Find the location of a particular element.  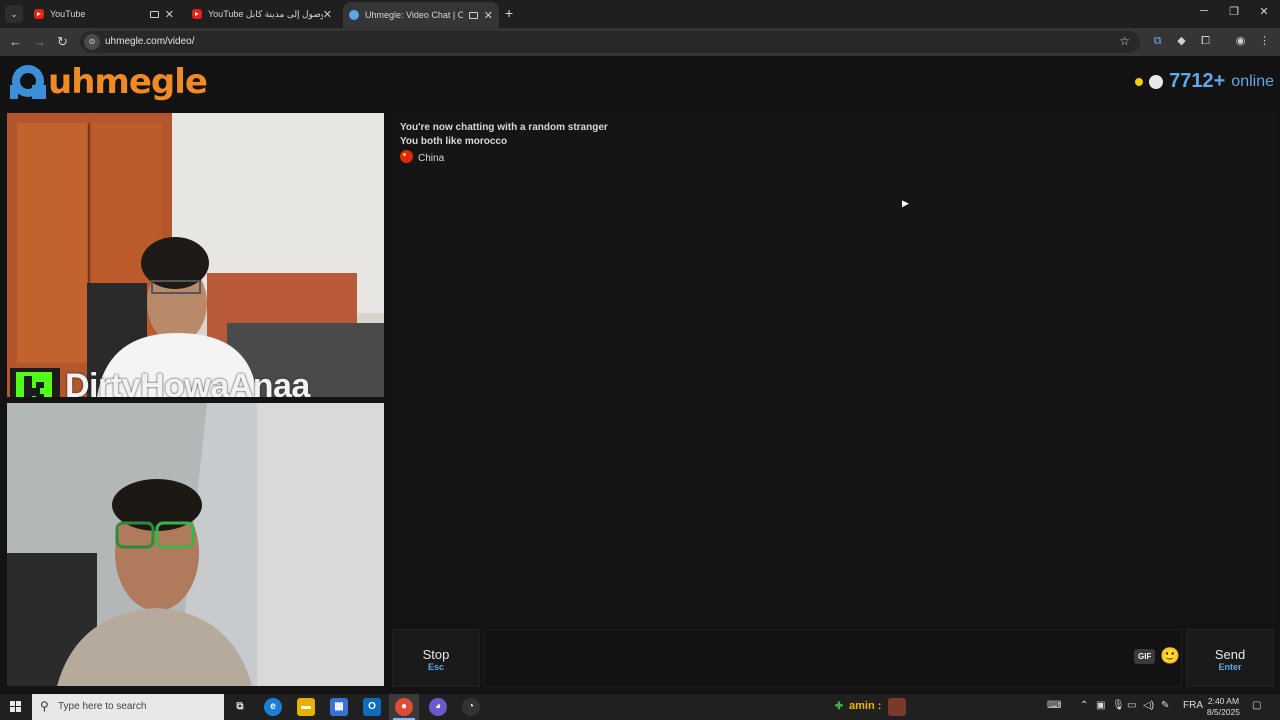

plus-icon: + is located at coordinates (509, 13).